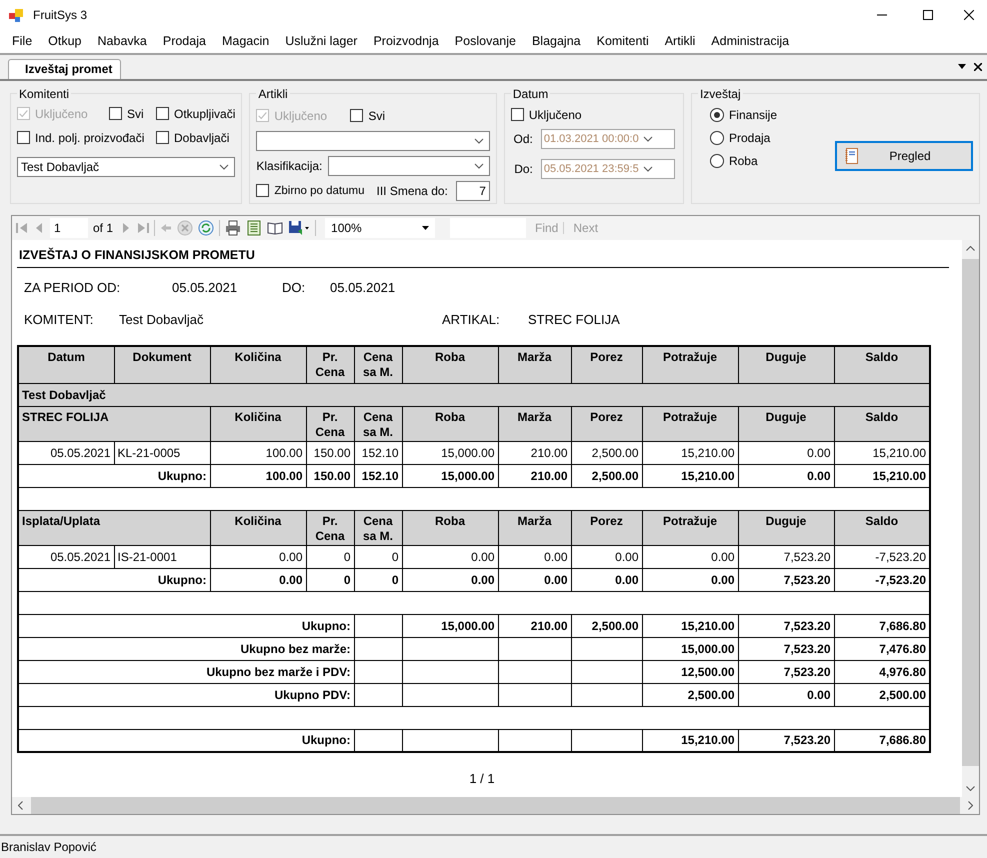  What do you see at coordinates (233, 228) in the screenshot?
I see `print-icon` at bounding box center [233, 228].